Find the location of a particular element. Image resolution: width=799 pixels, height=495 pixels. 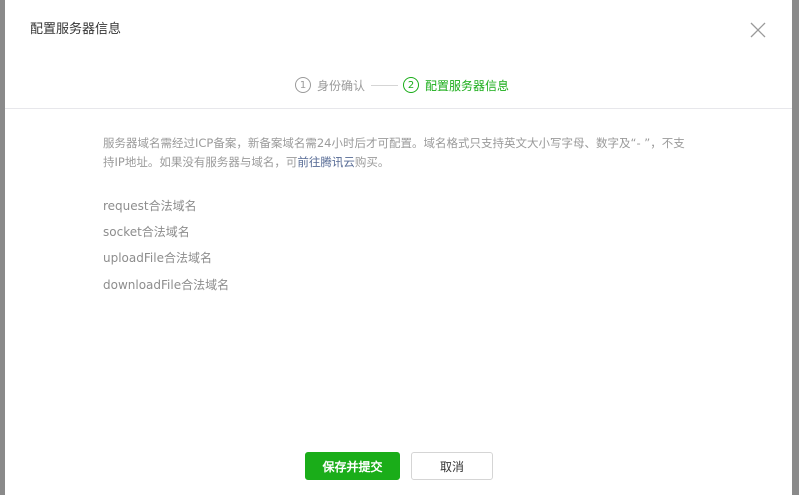

step-label-configure: 配置服务器信息 is located at coordinates (467, 85).